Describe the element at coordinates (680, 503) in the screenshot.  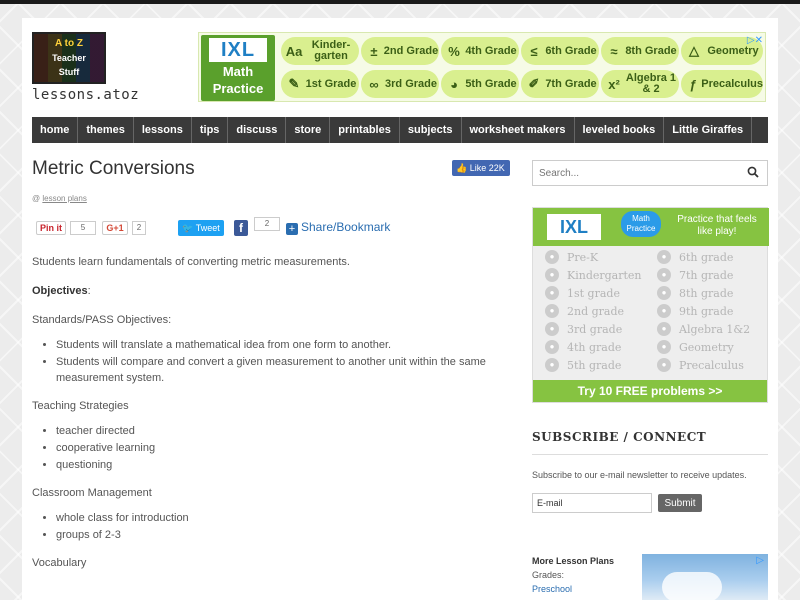
I see `submit-button: Submit` at that location.